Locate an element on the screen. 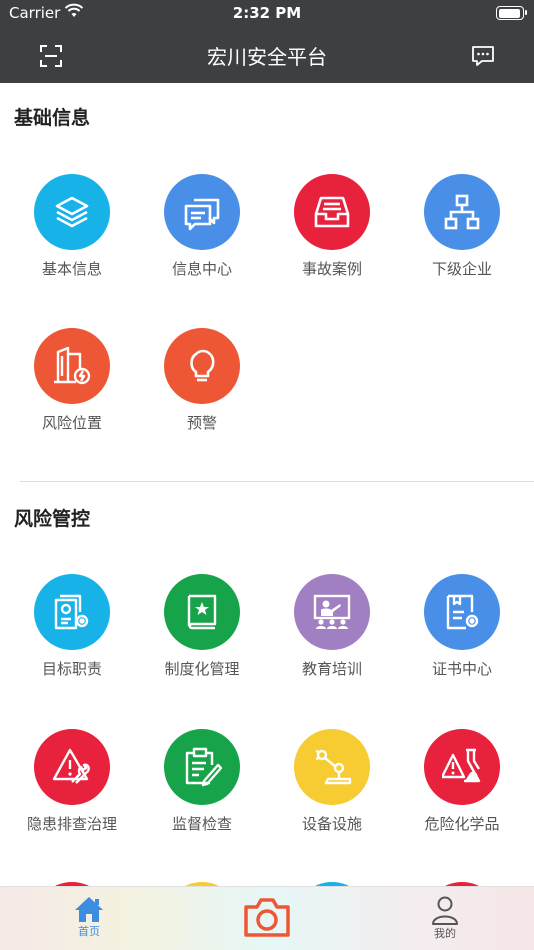 This screenshot has height=950, width=534. grid-item-accident-cases: 事故案例 is located at coordinates (332, 226).